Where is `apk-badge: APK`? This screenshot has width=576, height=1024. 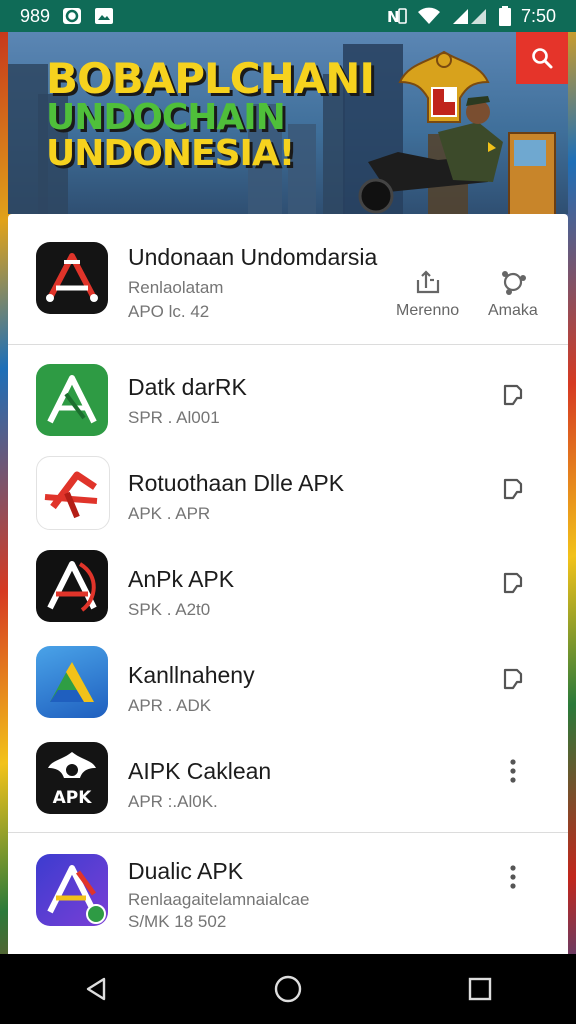 apk-badge: APK is located at coordinates (72, 798).